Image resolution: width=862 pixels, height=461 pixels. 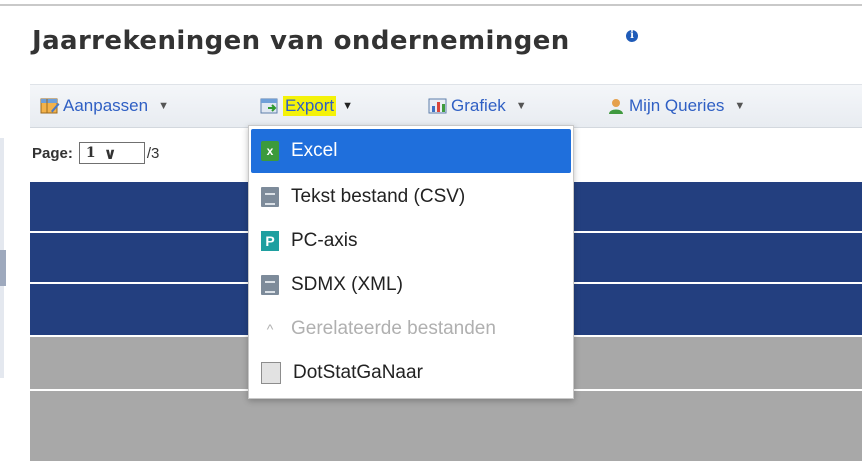 What do you see at coordinates (90, 153) in the screenshot?
I see `page-current: 1` at bounding box center [90, 153].